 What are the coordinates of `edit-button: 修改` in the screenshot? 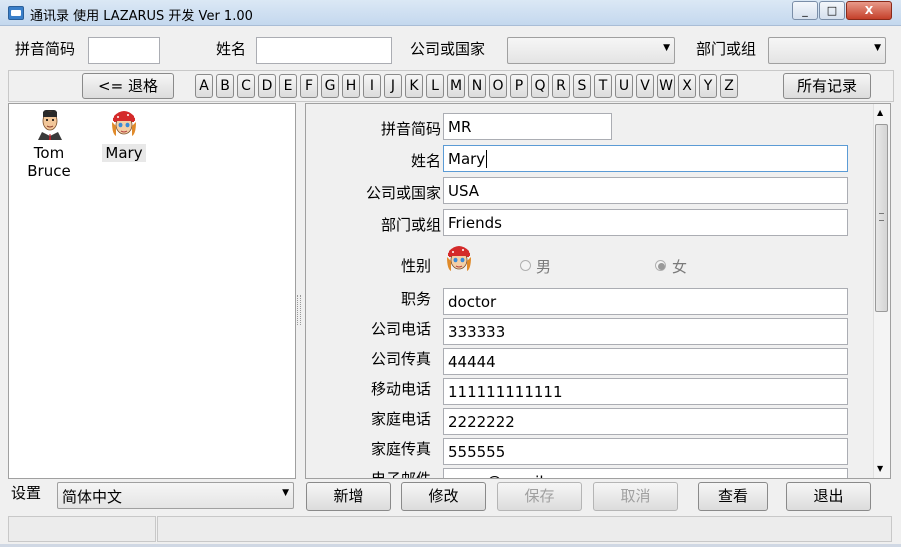 It's located at (443, 496).